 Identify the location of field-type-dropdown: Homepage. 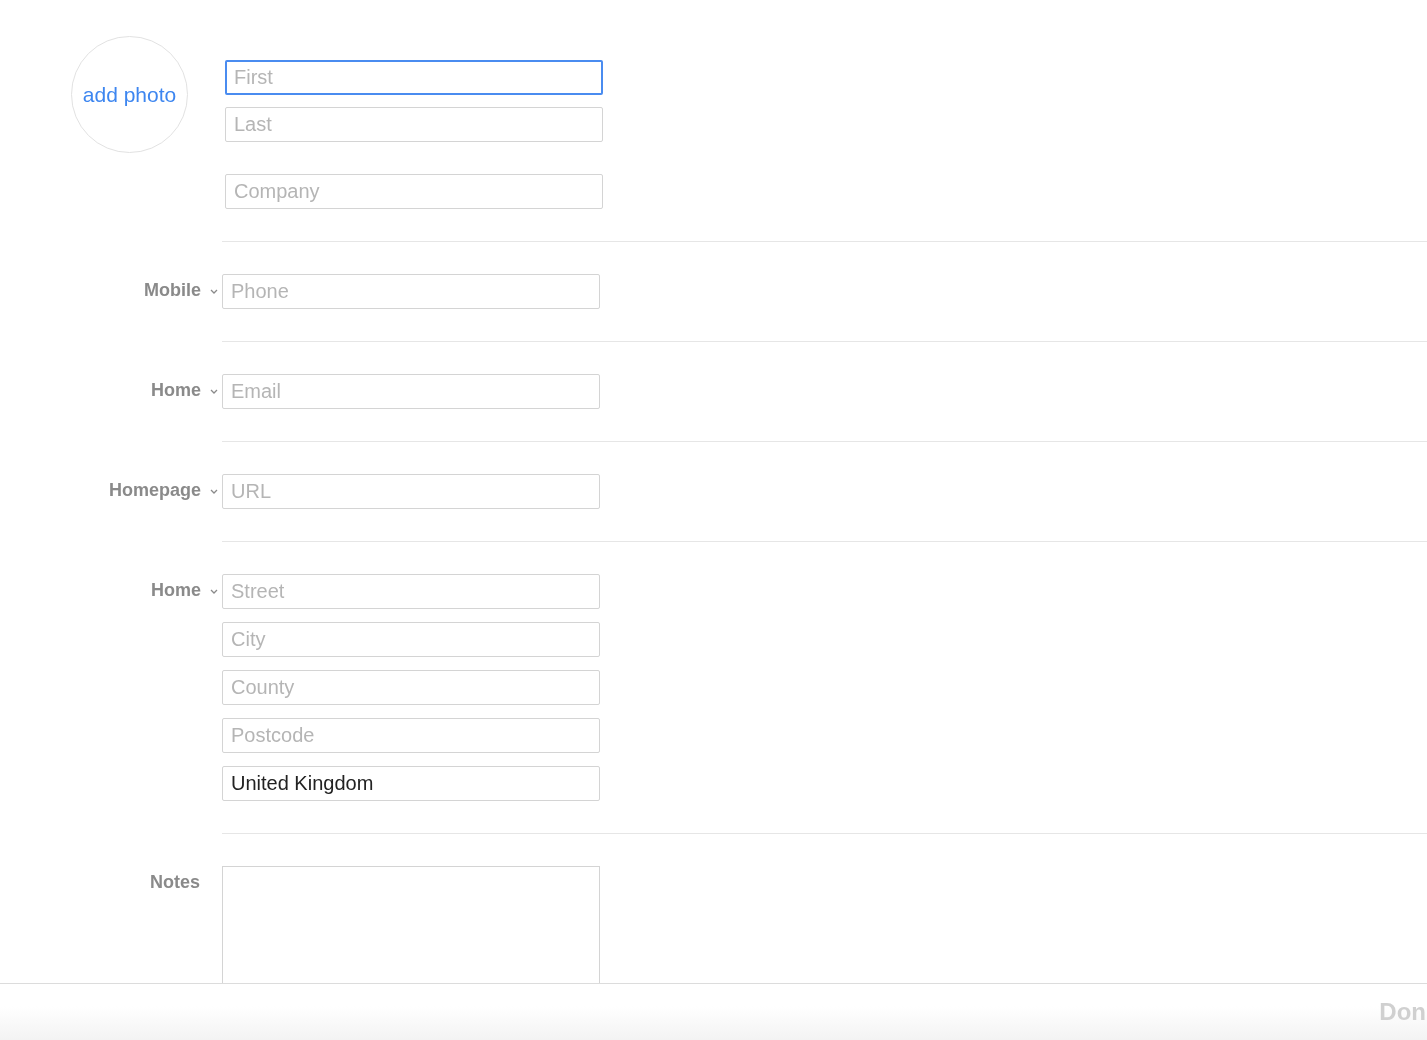
(163, 490).